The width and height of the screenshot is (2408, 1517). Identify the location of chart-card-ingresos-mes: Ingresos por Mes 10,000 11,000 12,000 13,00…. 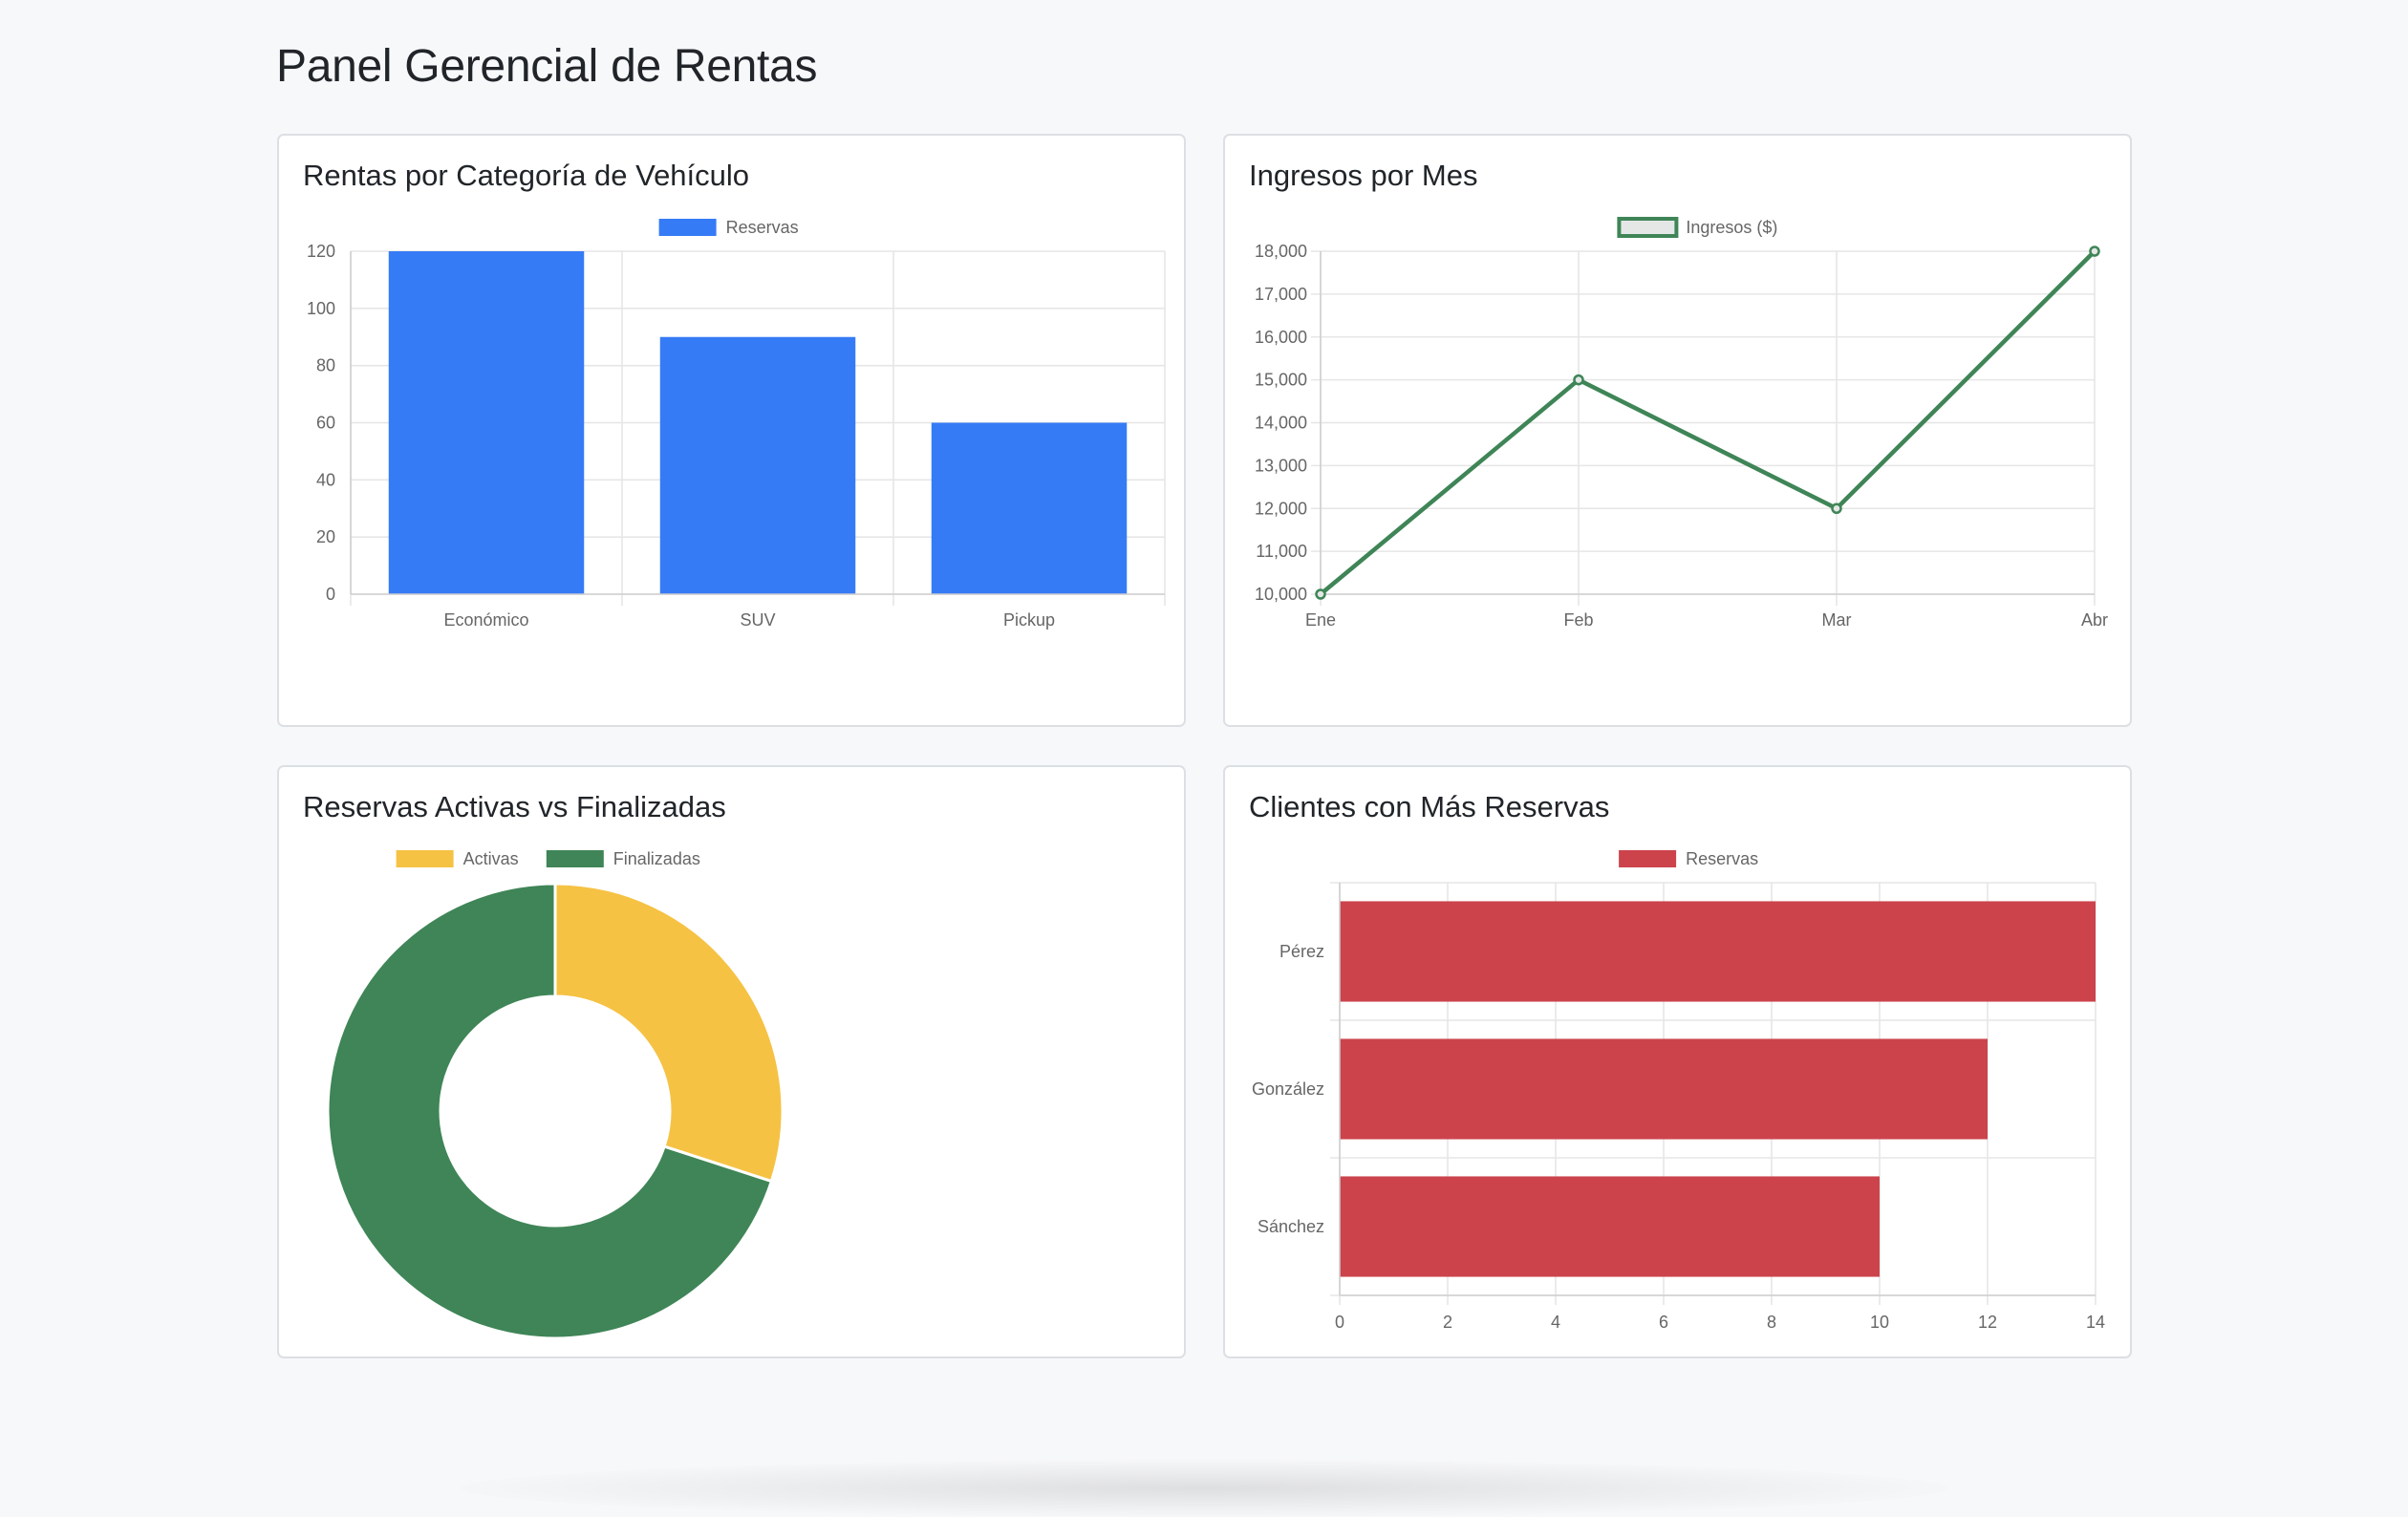
(1678, 430).